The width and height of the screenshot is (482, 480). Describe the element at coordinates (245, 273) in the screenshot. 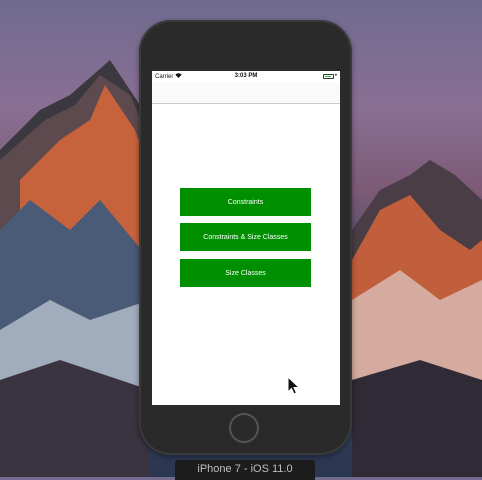

I see `size-classes-button: Size Classes` at that location.